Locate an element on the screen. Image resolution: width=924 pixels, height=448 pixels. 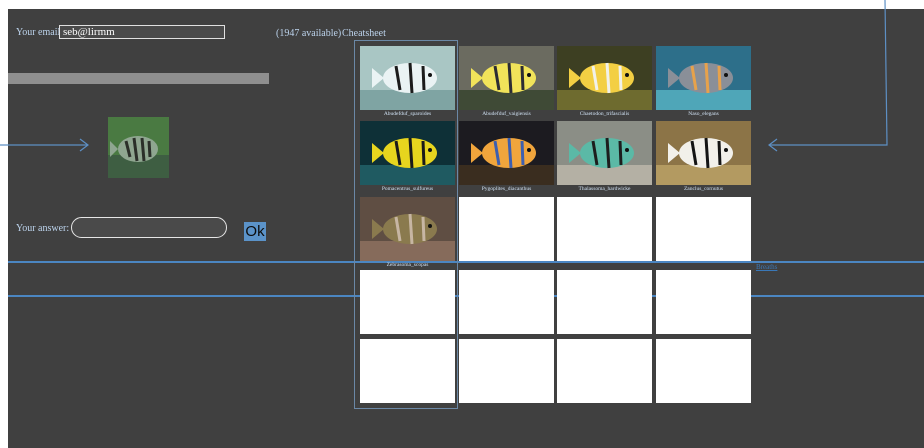
fish-thumbnail: Abudefduf_vaigiensis is located at coordinates (506, 81).